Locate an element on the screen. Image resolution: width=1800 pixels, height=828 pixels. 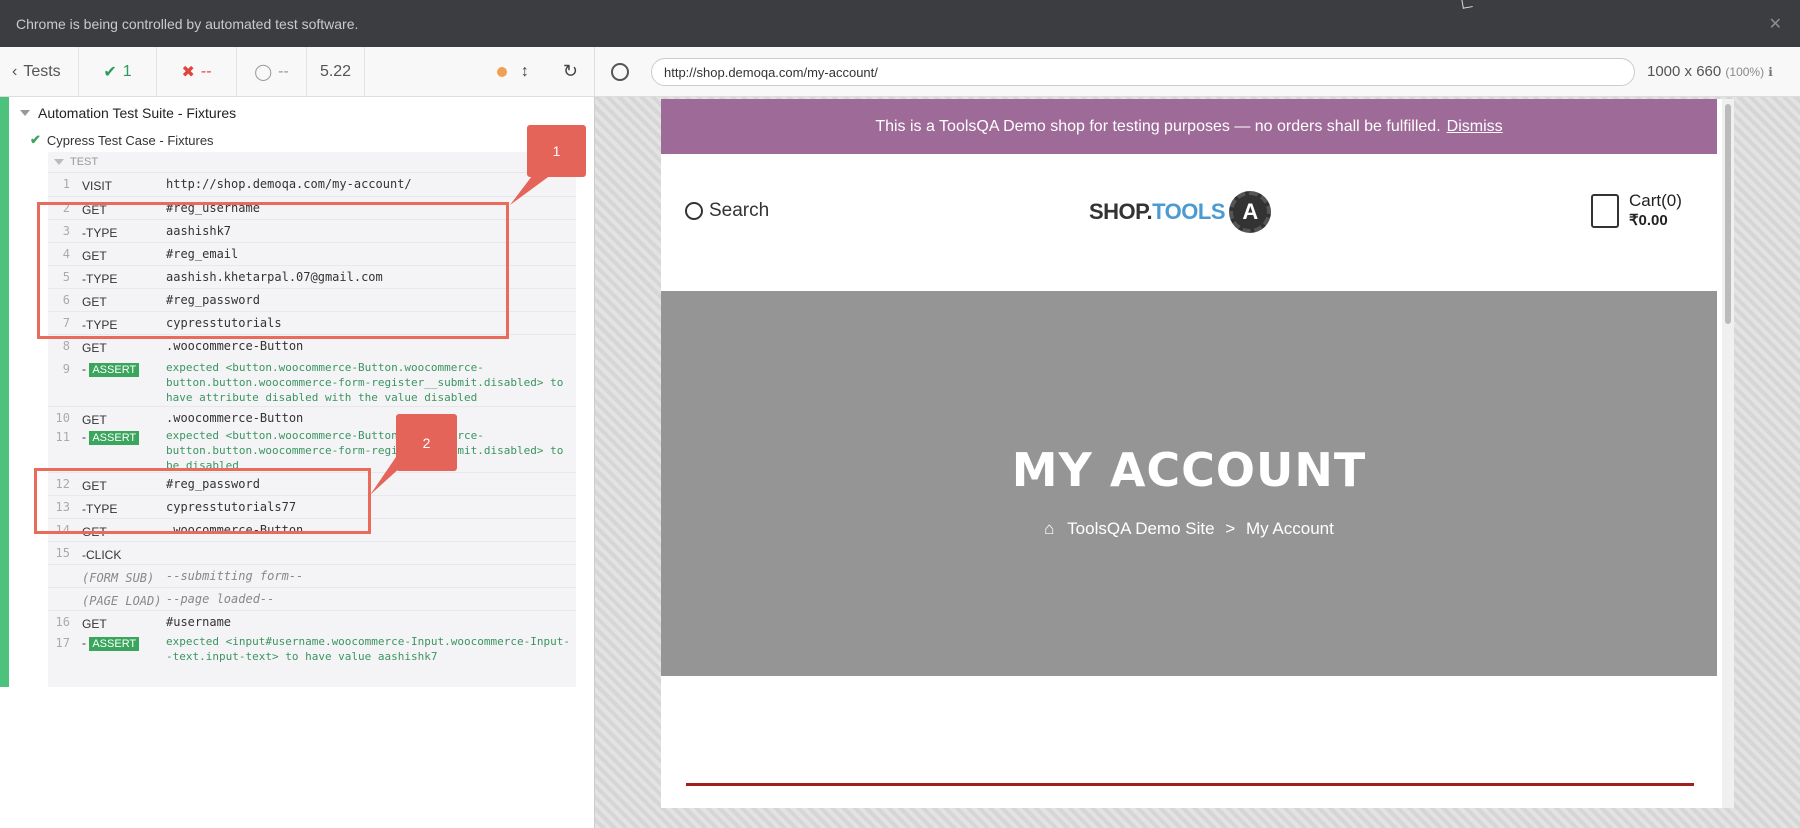
command-name: VISIT is located at coordinates (97, 186).